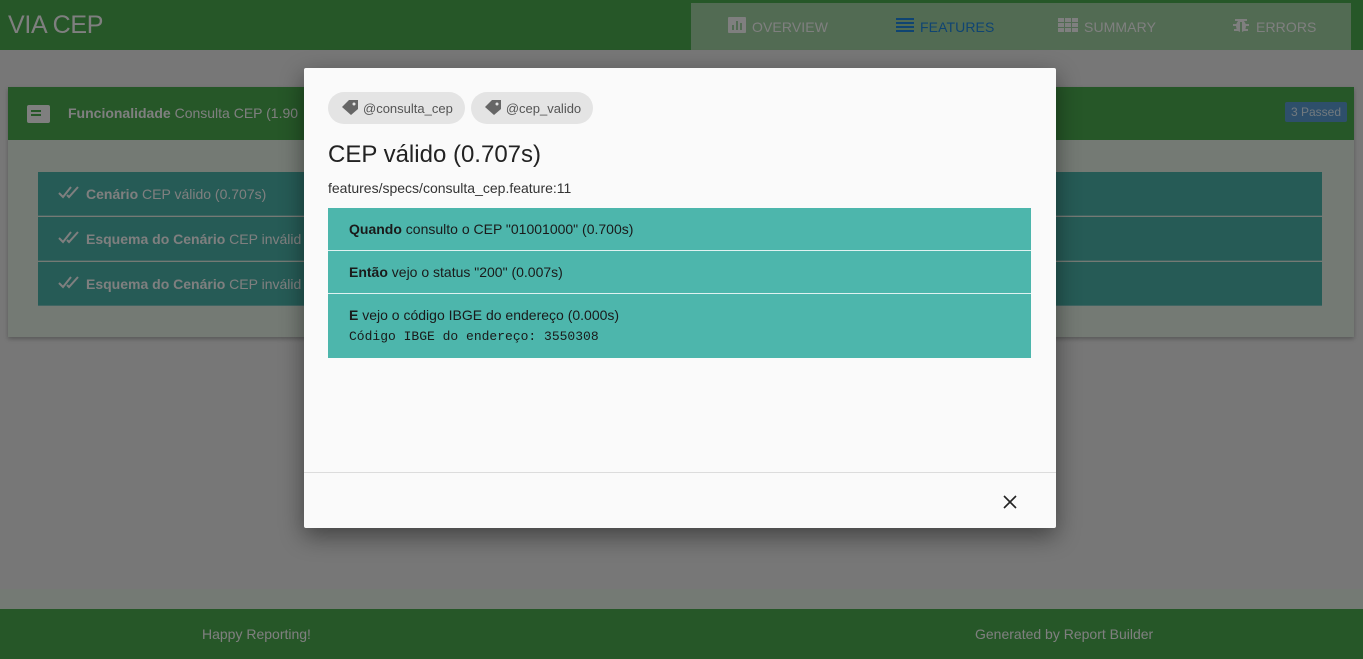 The height and width of the screenshot is (659, 1363). I want to click on step-text: consulto o CEP "01001000" (0.700s), so click(517, 229).